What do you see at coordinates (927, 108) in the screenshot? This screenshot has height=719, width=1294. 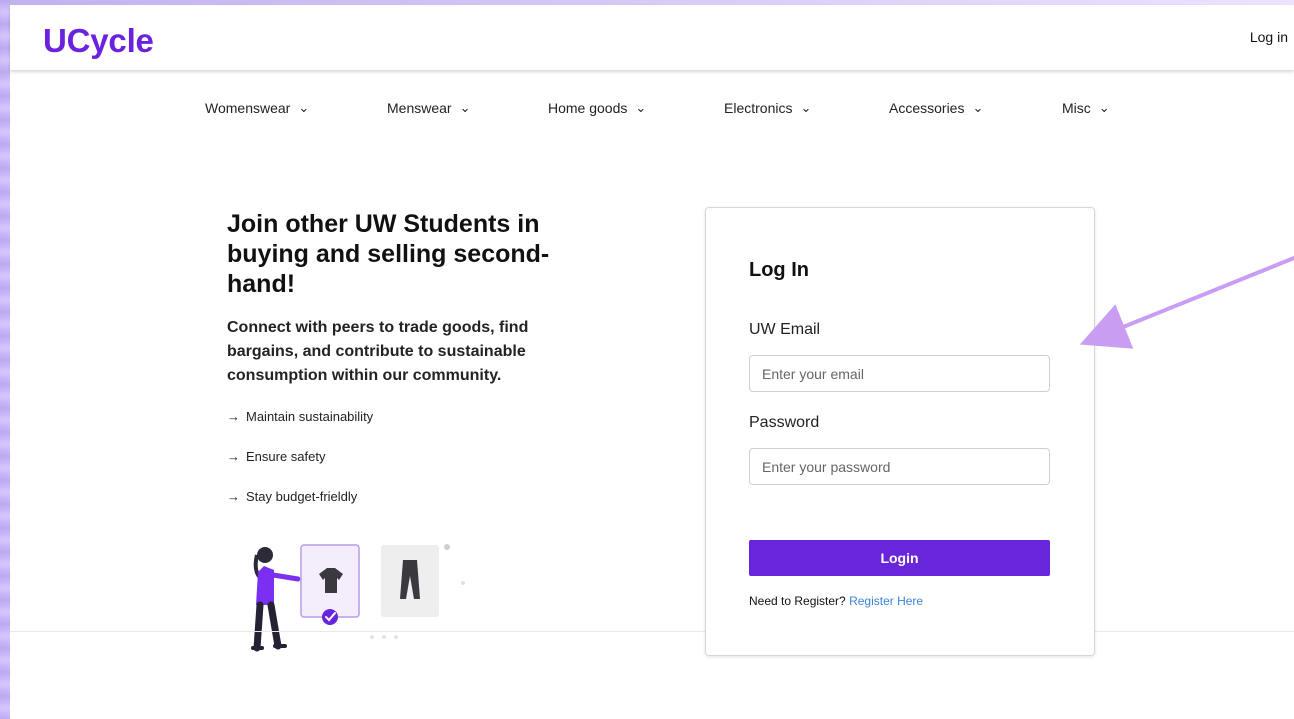 I see `nav-accessories-label: Accessories` at bounding box center [927, 108].